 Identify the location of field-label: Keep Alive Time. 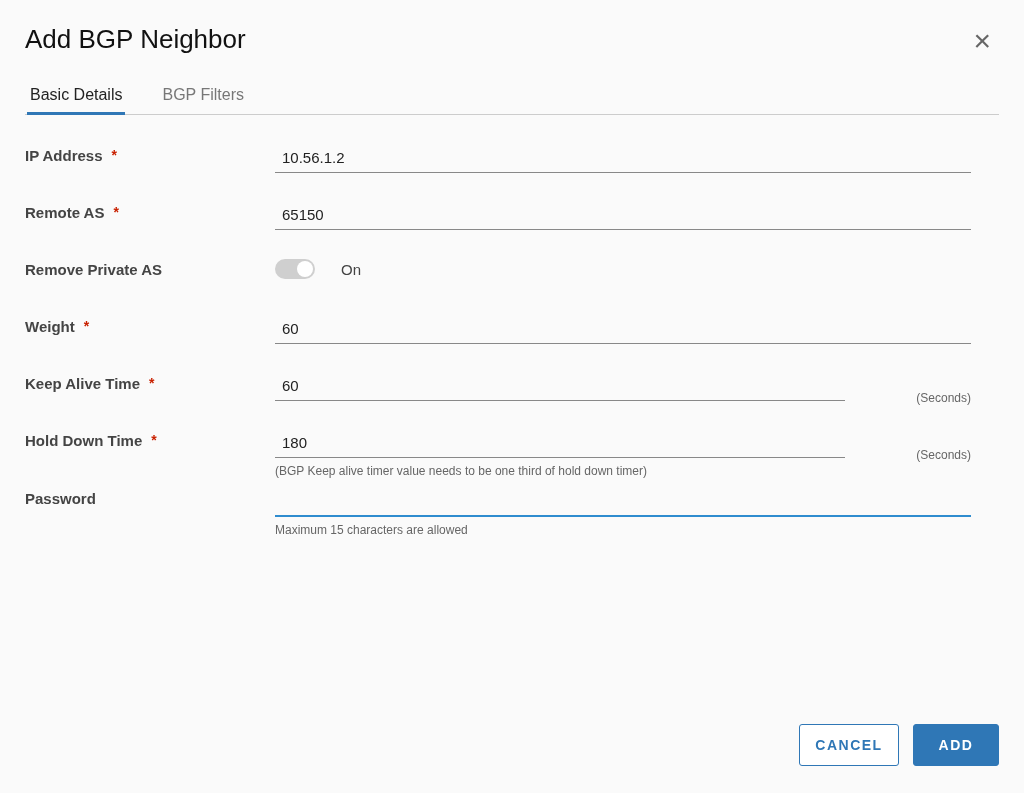
(83, 383).